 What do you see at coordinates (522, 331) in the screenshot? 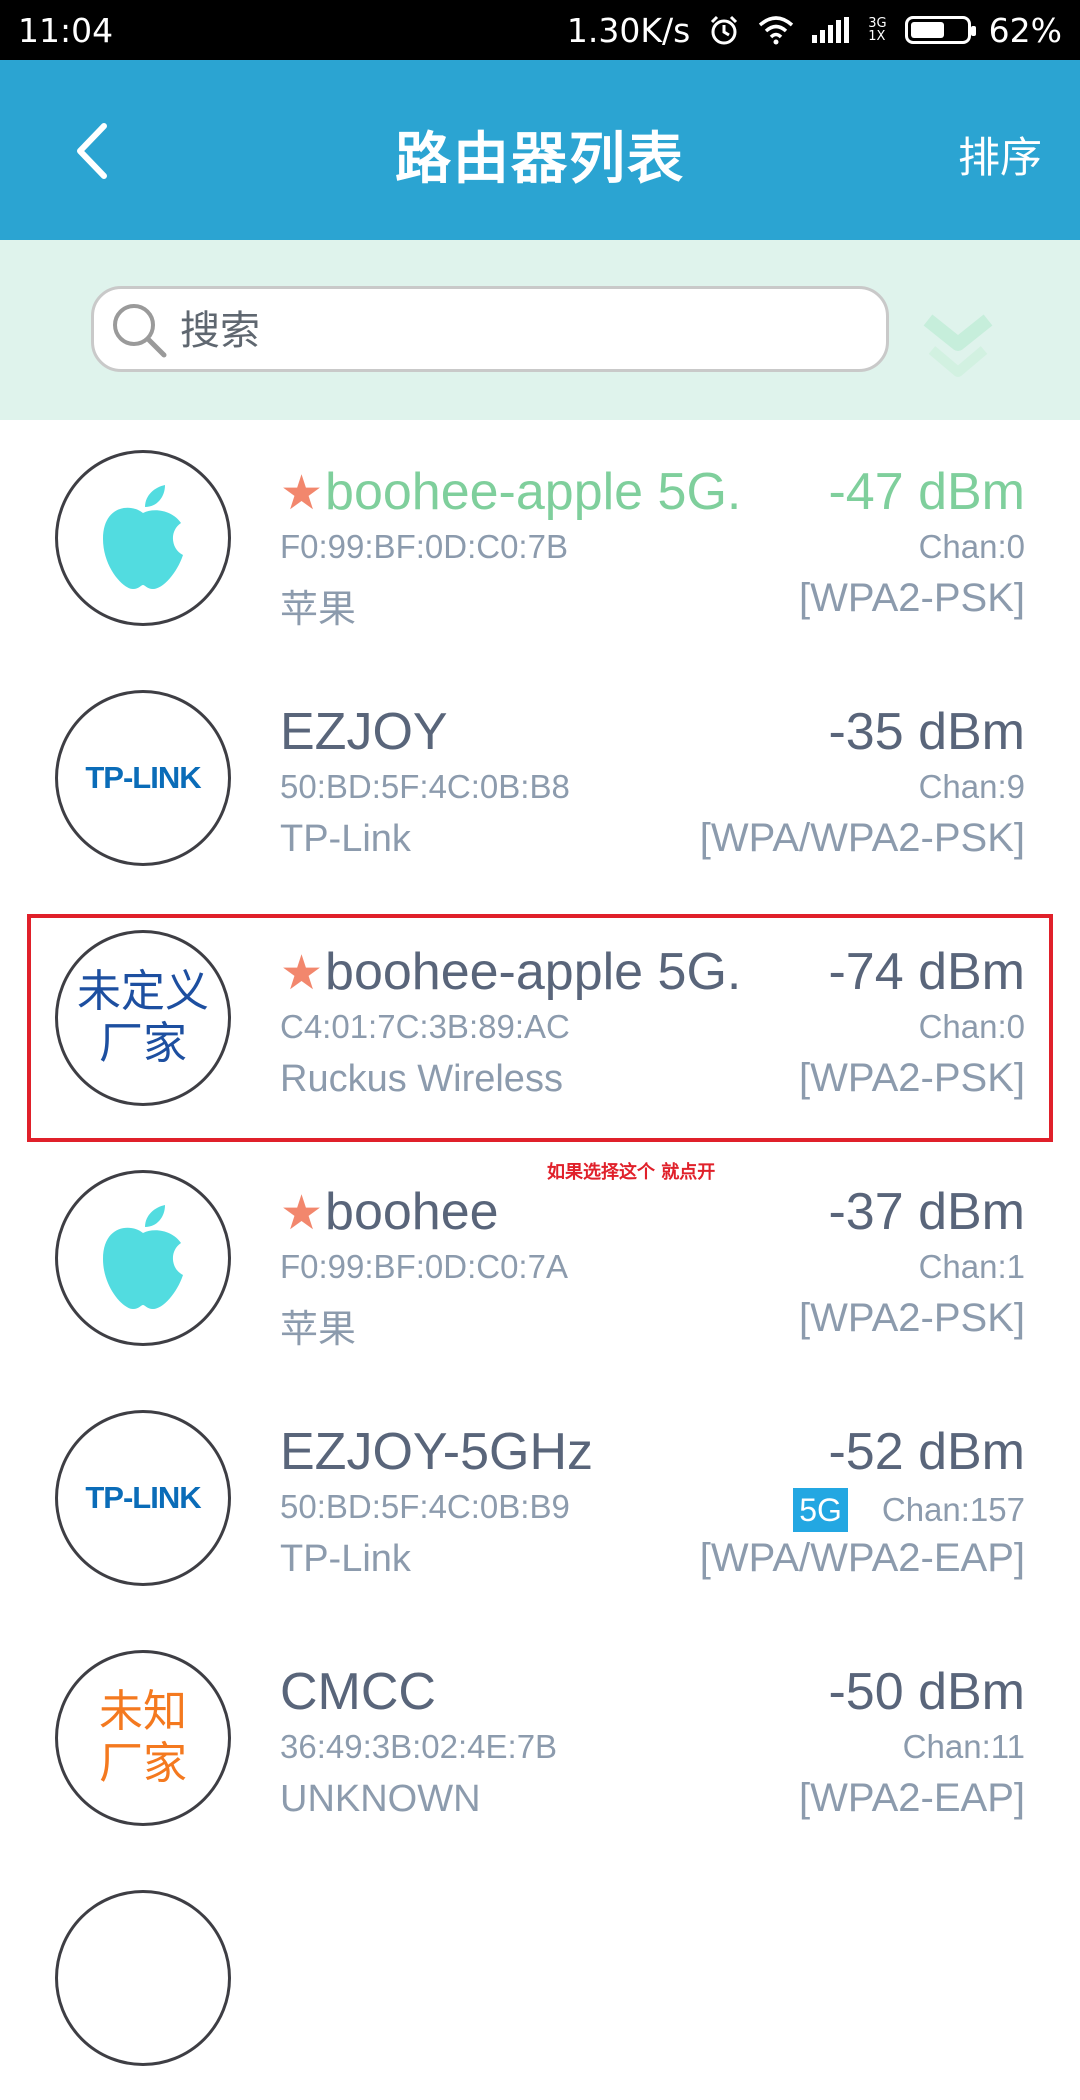
I see `search-input` at bounding box center [522, 331].